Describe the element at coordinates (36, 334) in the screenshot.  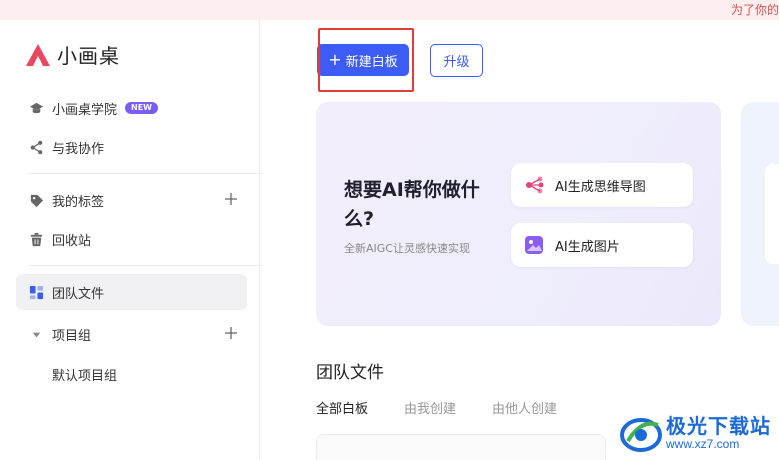
I see `caret-down-icon` at that location.